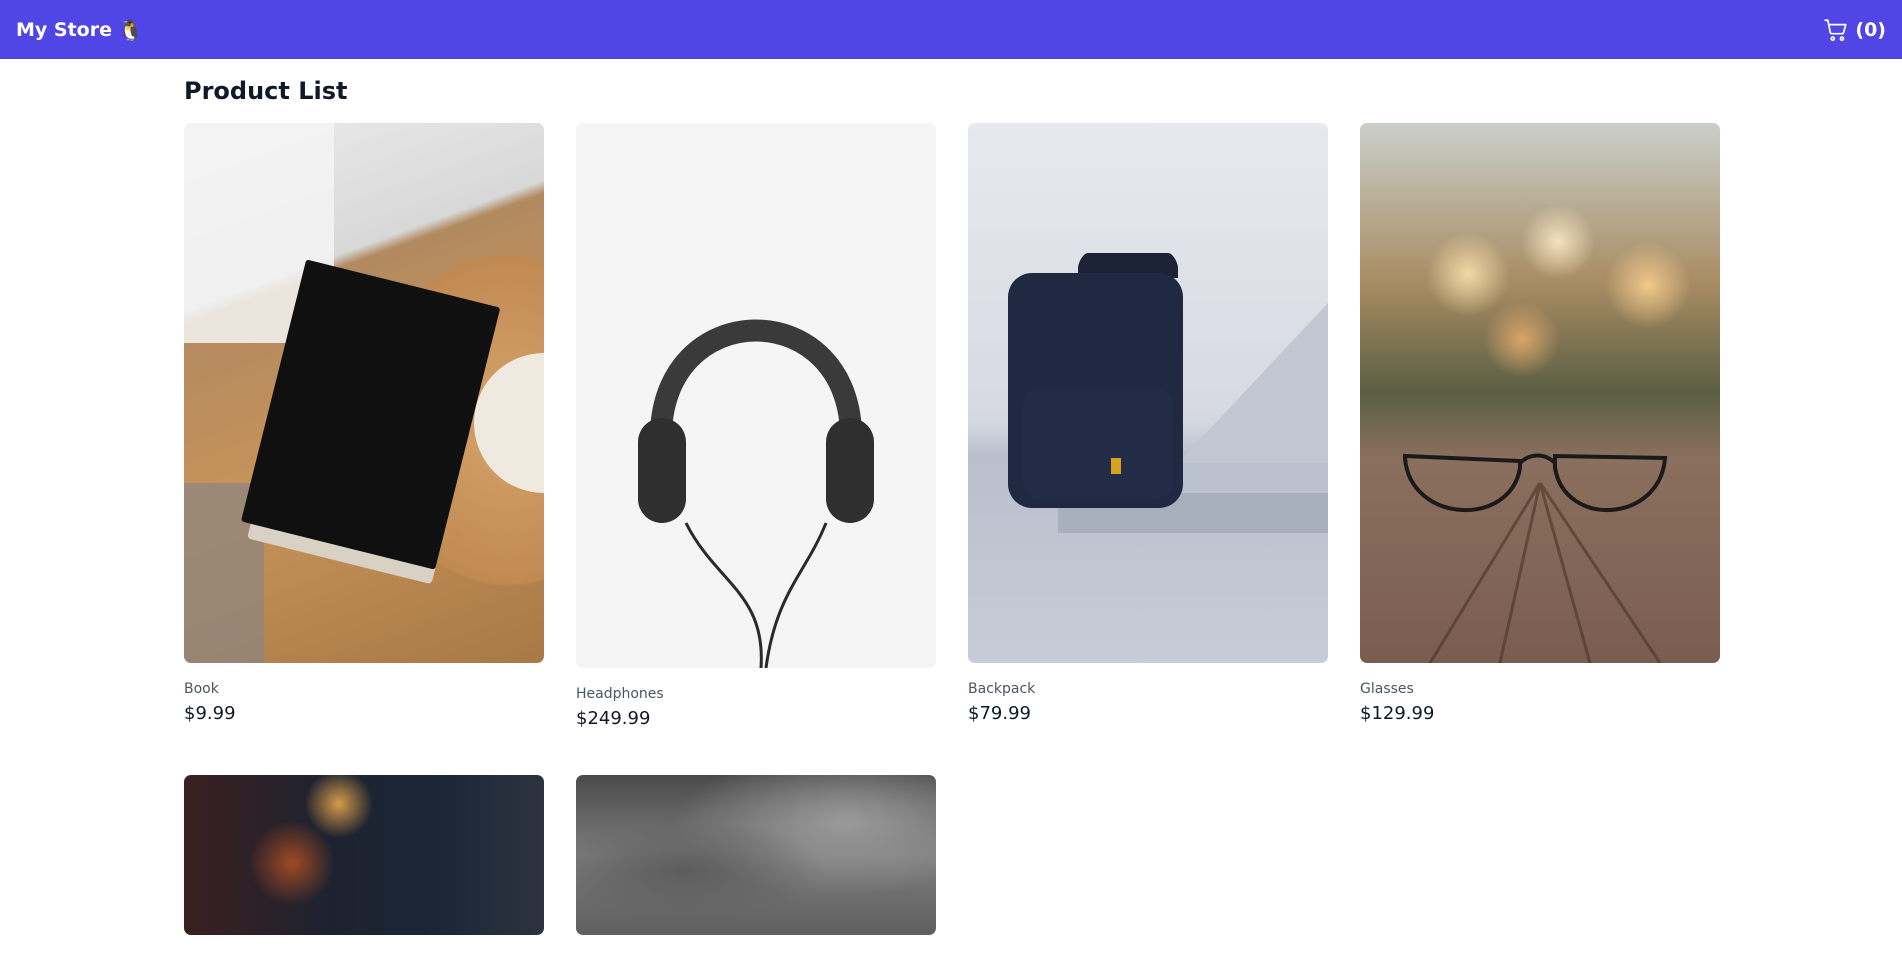 The image size is (1902, 953). I want to click on product-image-headphones, so click(756, 395).